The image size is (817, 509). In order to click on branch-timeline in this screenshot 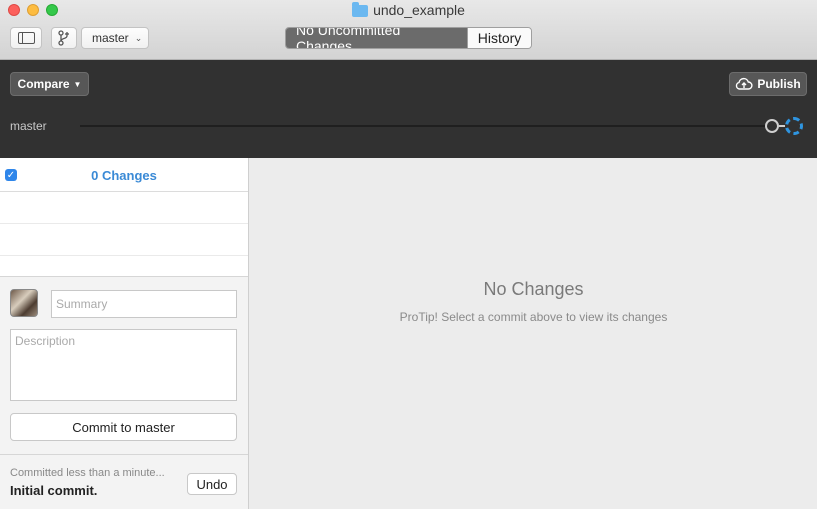, I will do `click(423, 126)`.